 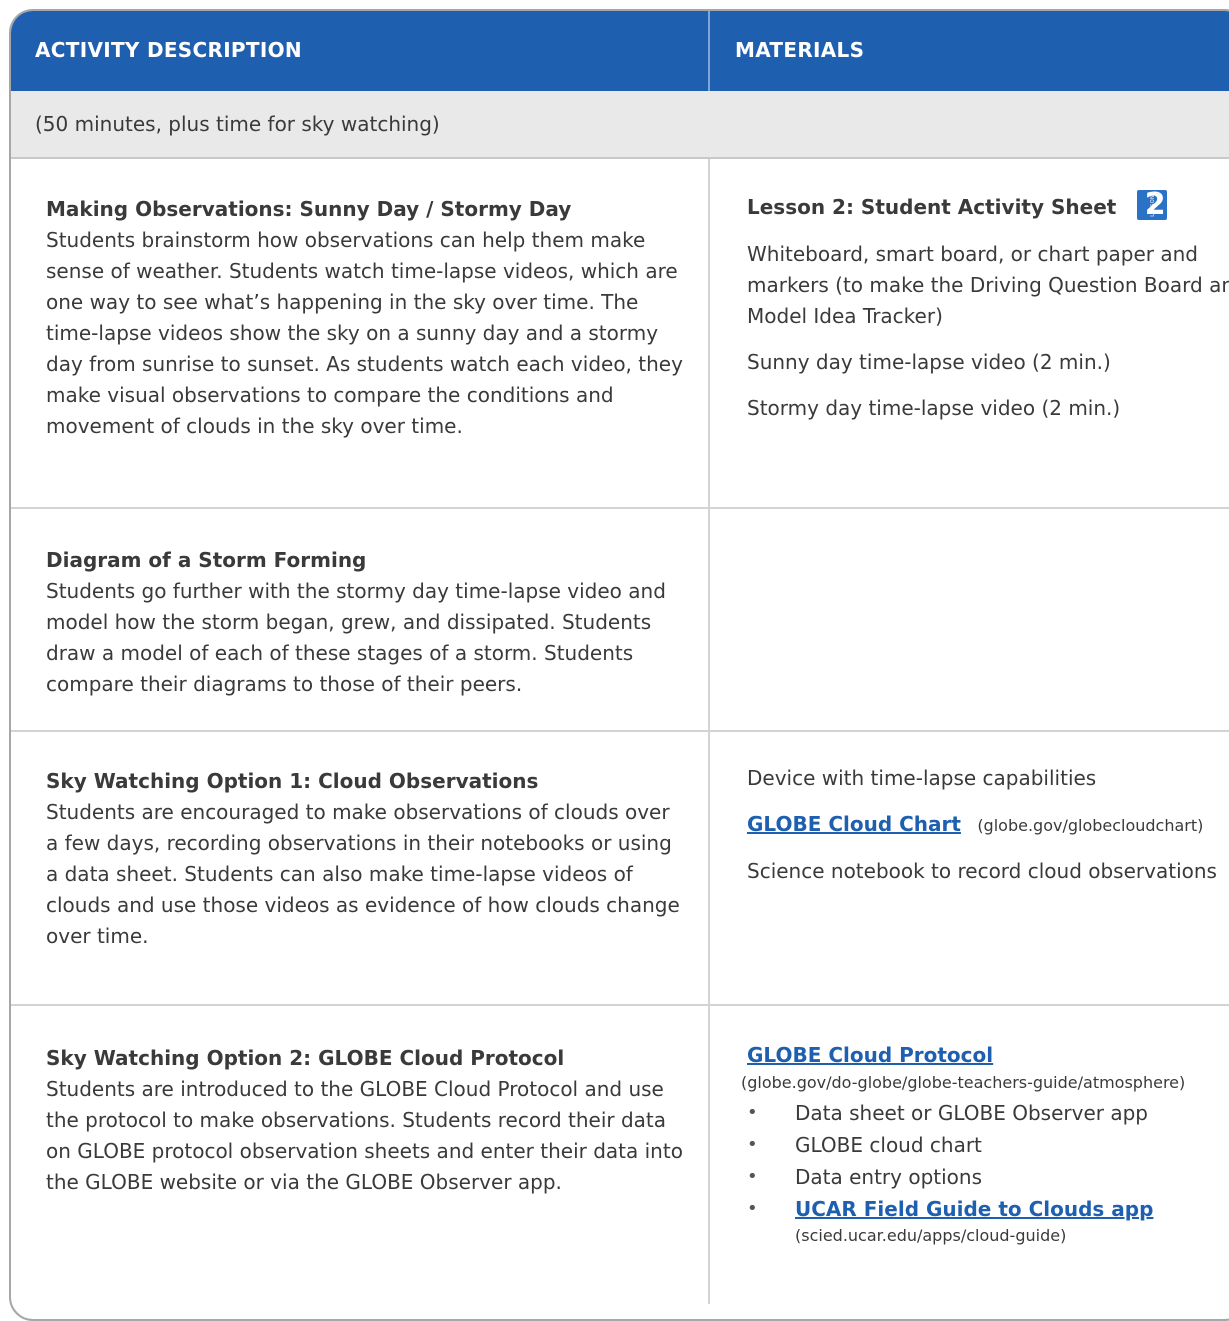 I want to click on globe-cloud-chart-url: (globe.gov/globecloudchart), so click(x=1090, y=825).